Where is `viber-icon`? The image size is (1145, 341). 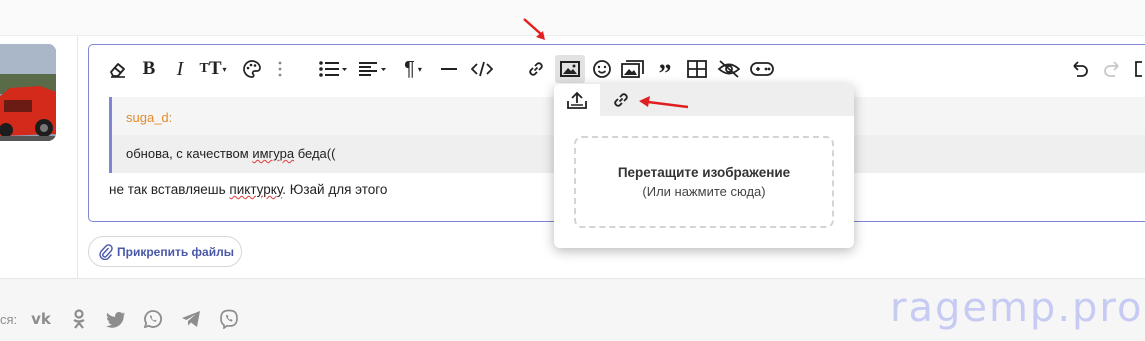
viber-icon is located at coordinates (229, 319).